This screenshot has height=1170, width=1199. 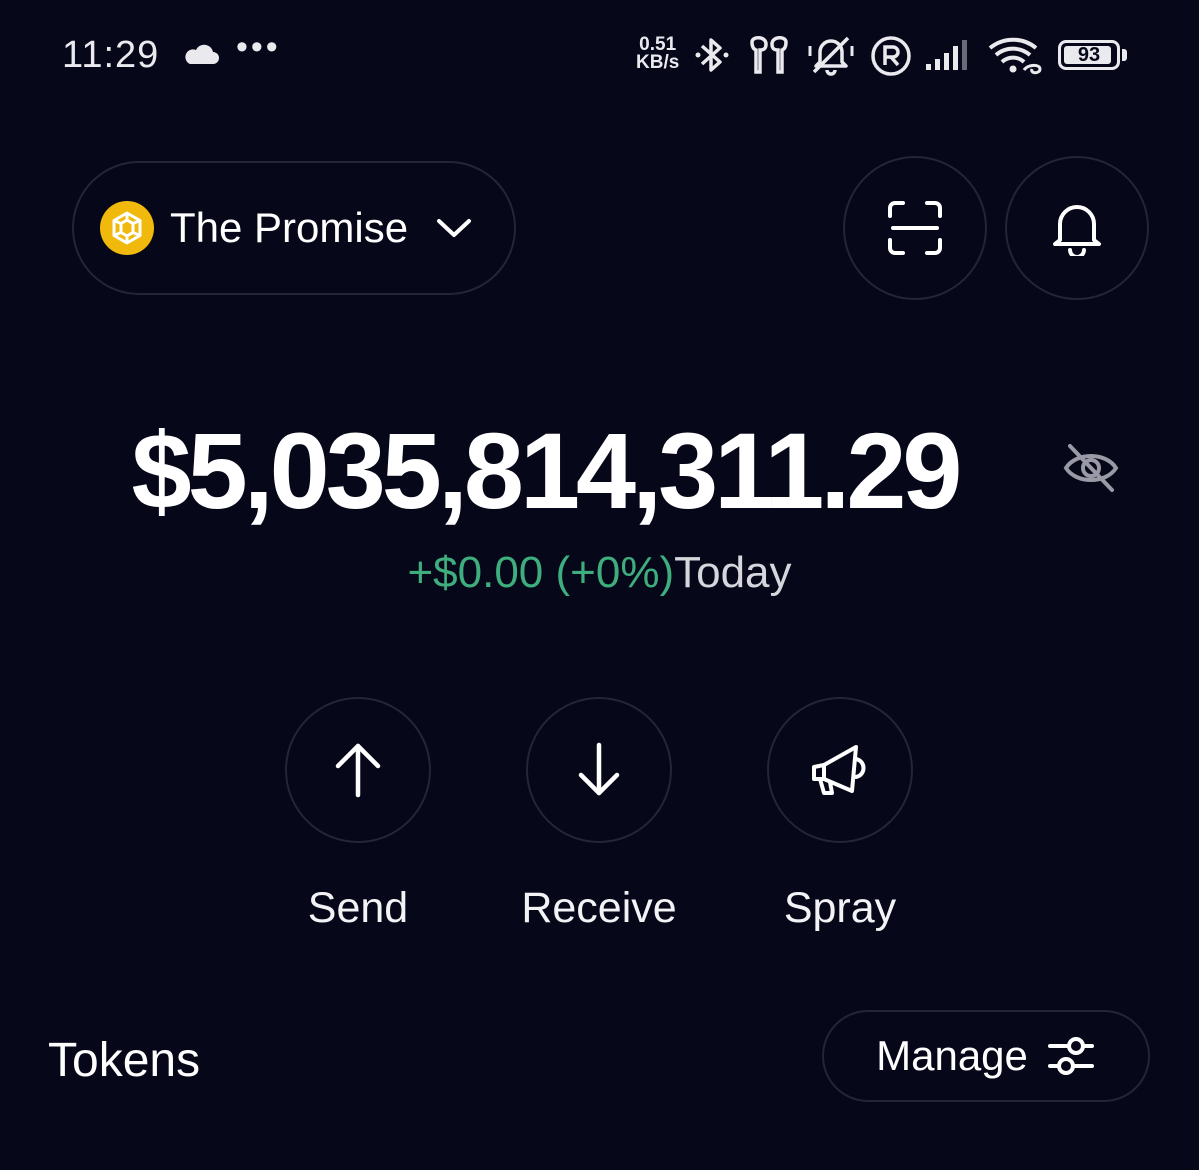 I want to click on arrow-down-icon, so click(x=599, y=769).